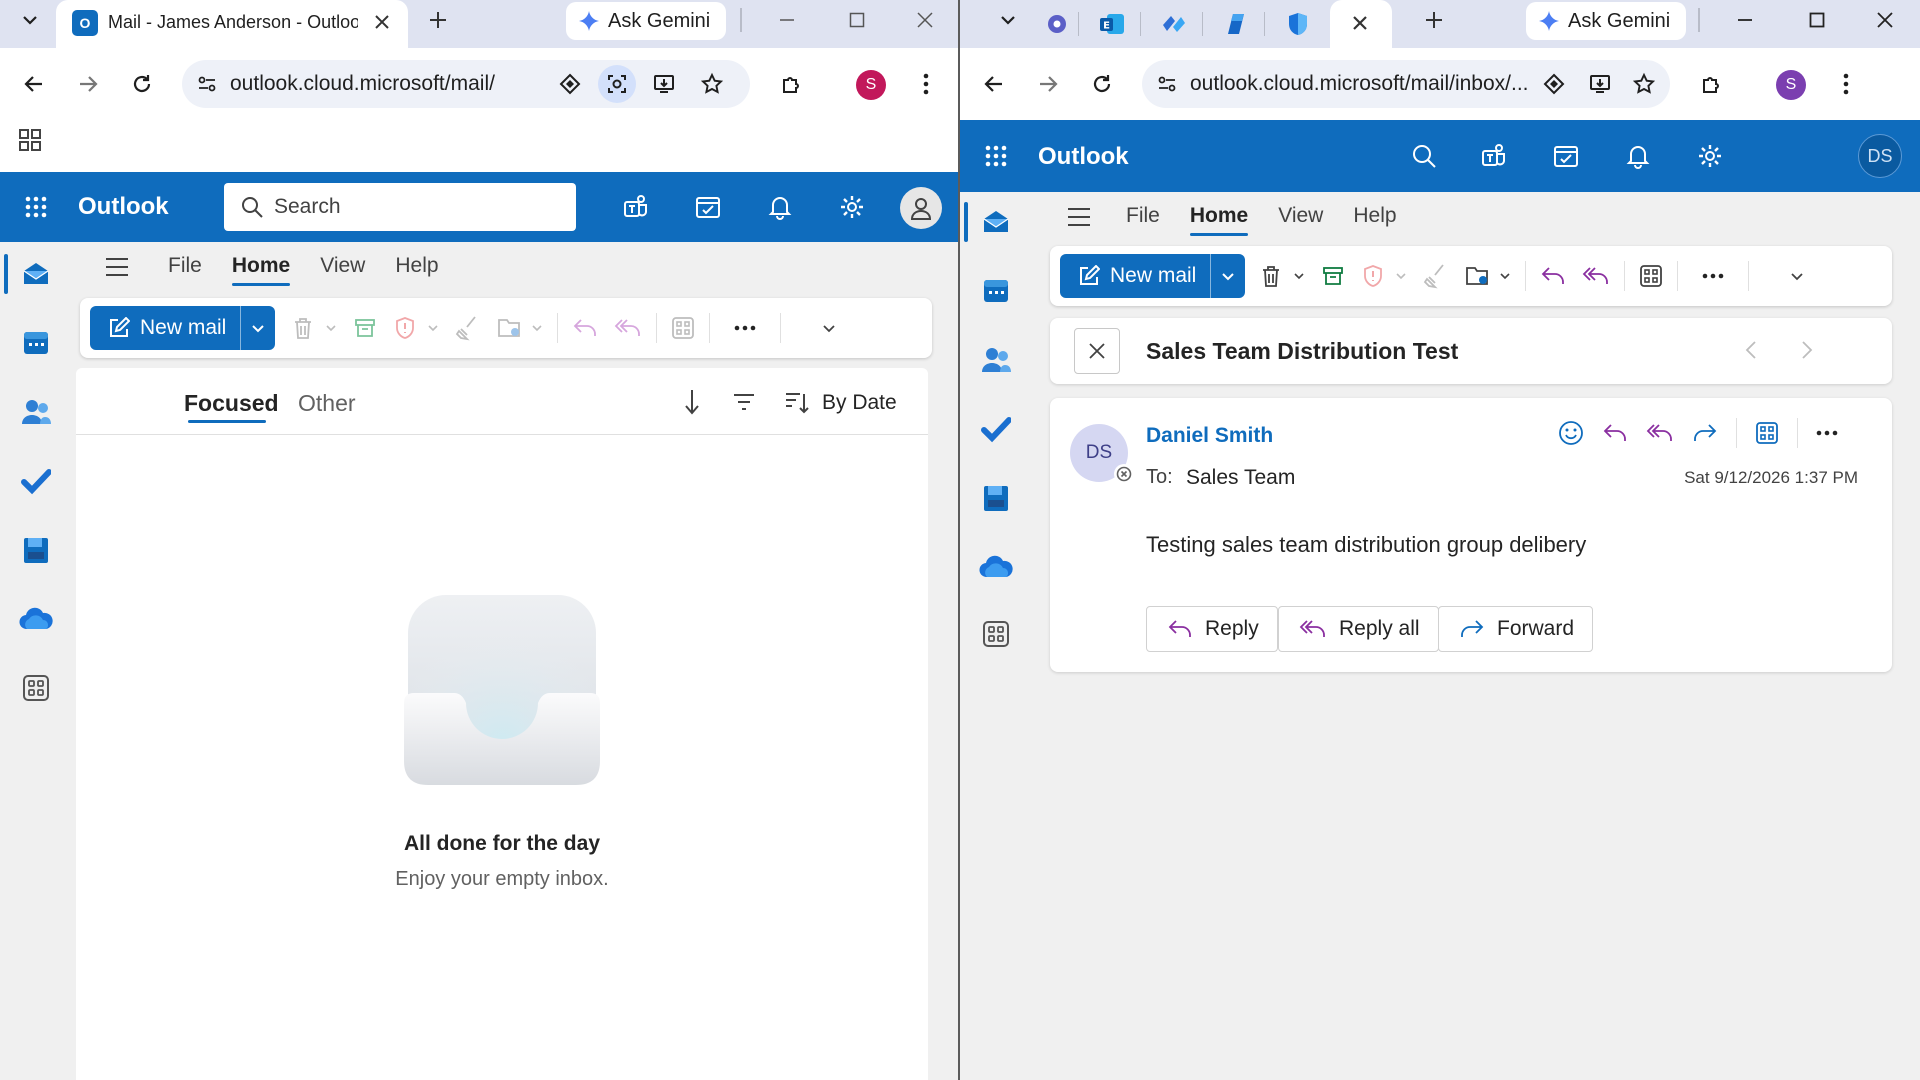  What do you see at coordinates (1174, 24) in the screenshot?
I see `tab-entra-favicon` at bounding box center [1174, 24].